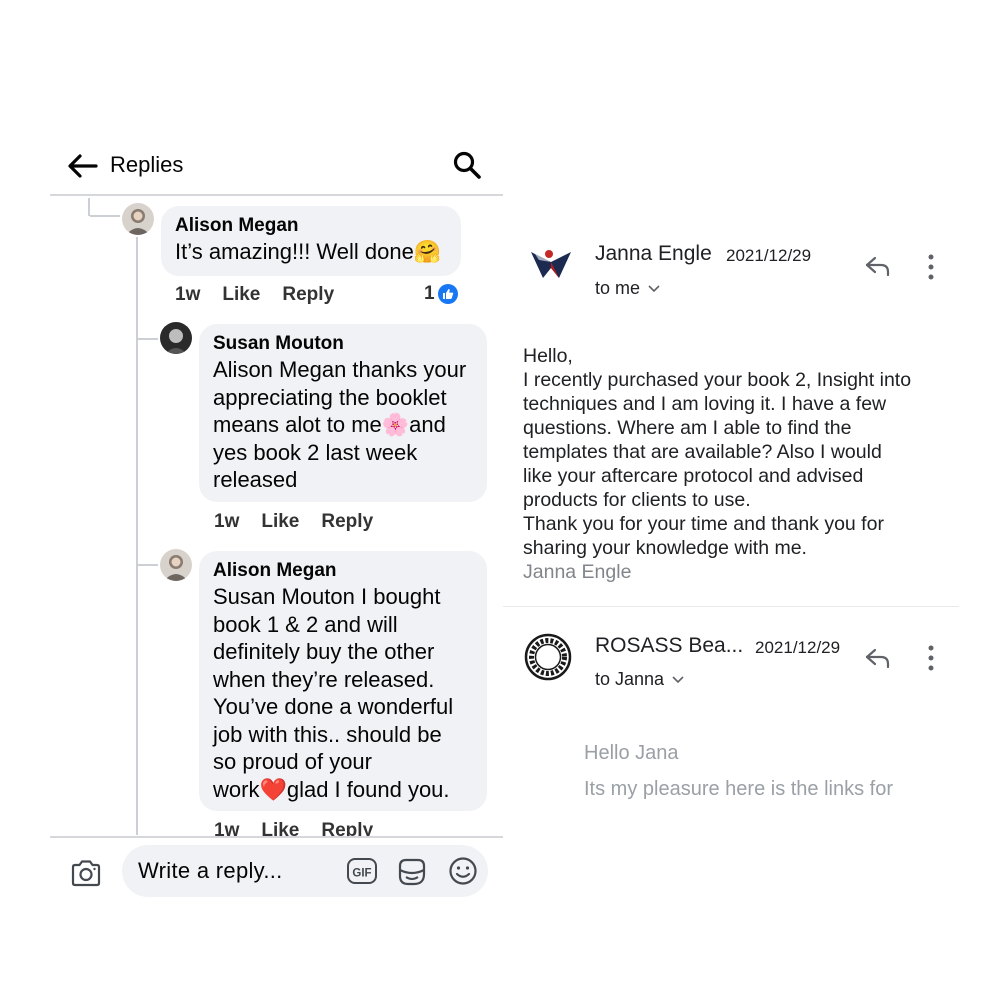 Image resolution: width=1005 pixels, height=1005 pixels. I want to click on comment-text-line: yes book 2 last week, so click(315, 452).